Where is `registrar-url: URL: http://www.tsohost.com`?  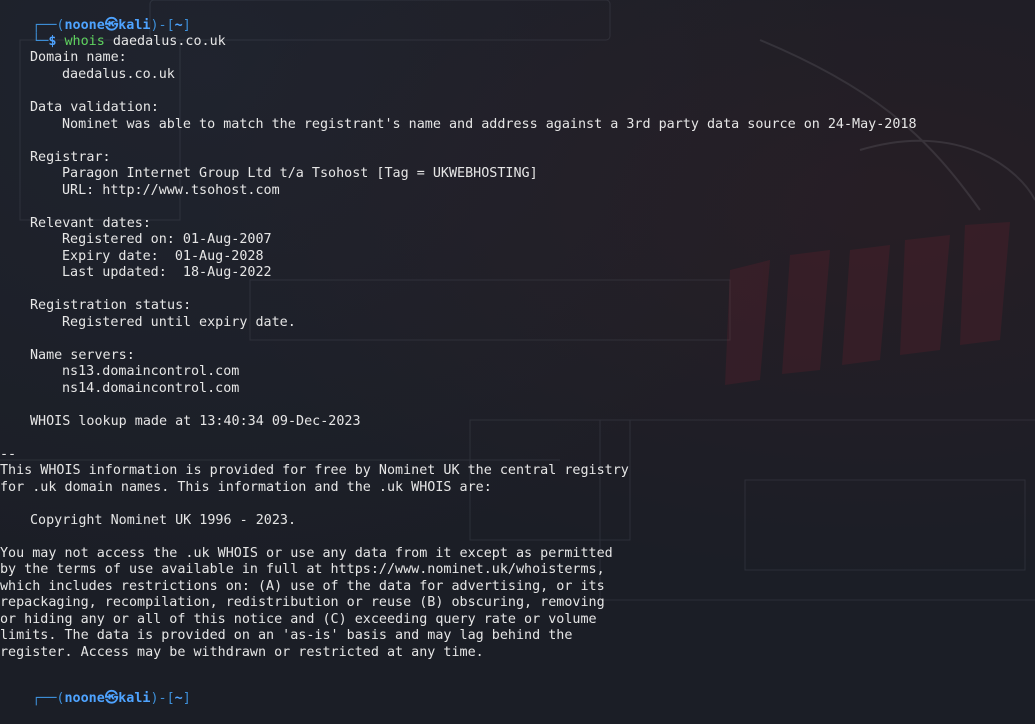
registrar-url: URL: http://www.tsohost.com is located at coordinates (171, 190).